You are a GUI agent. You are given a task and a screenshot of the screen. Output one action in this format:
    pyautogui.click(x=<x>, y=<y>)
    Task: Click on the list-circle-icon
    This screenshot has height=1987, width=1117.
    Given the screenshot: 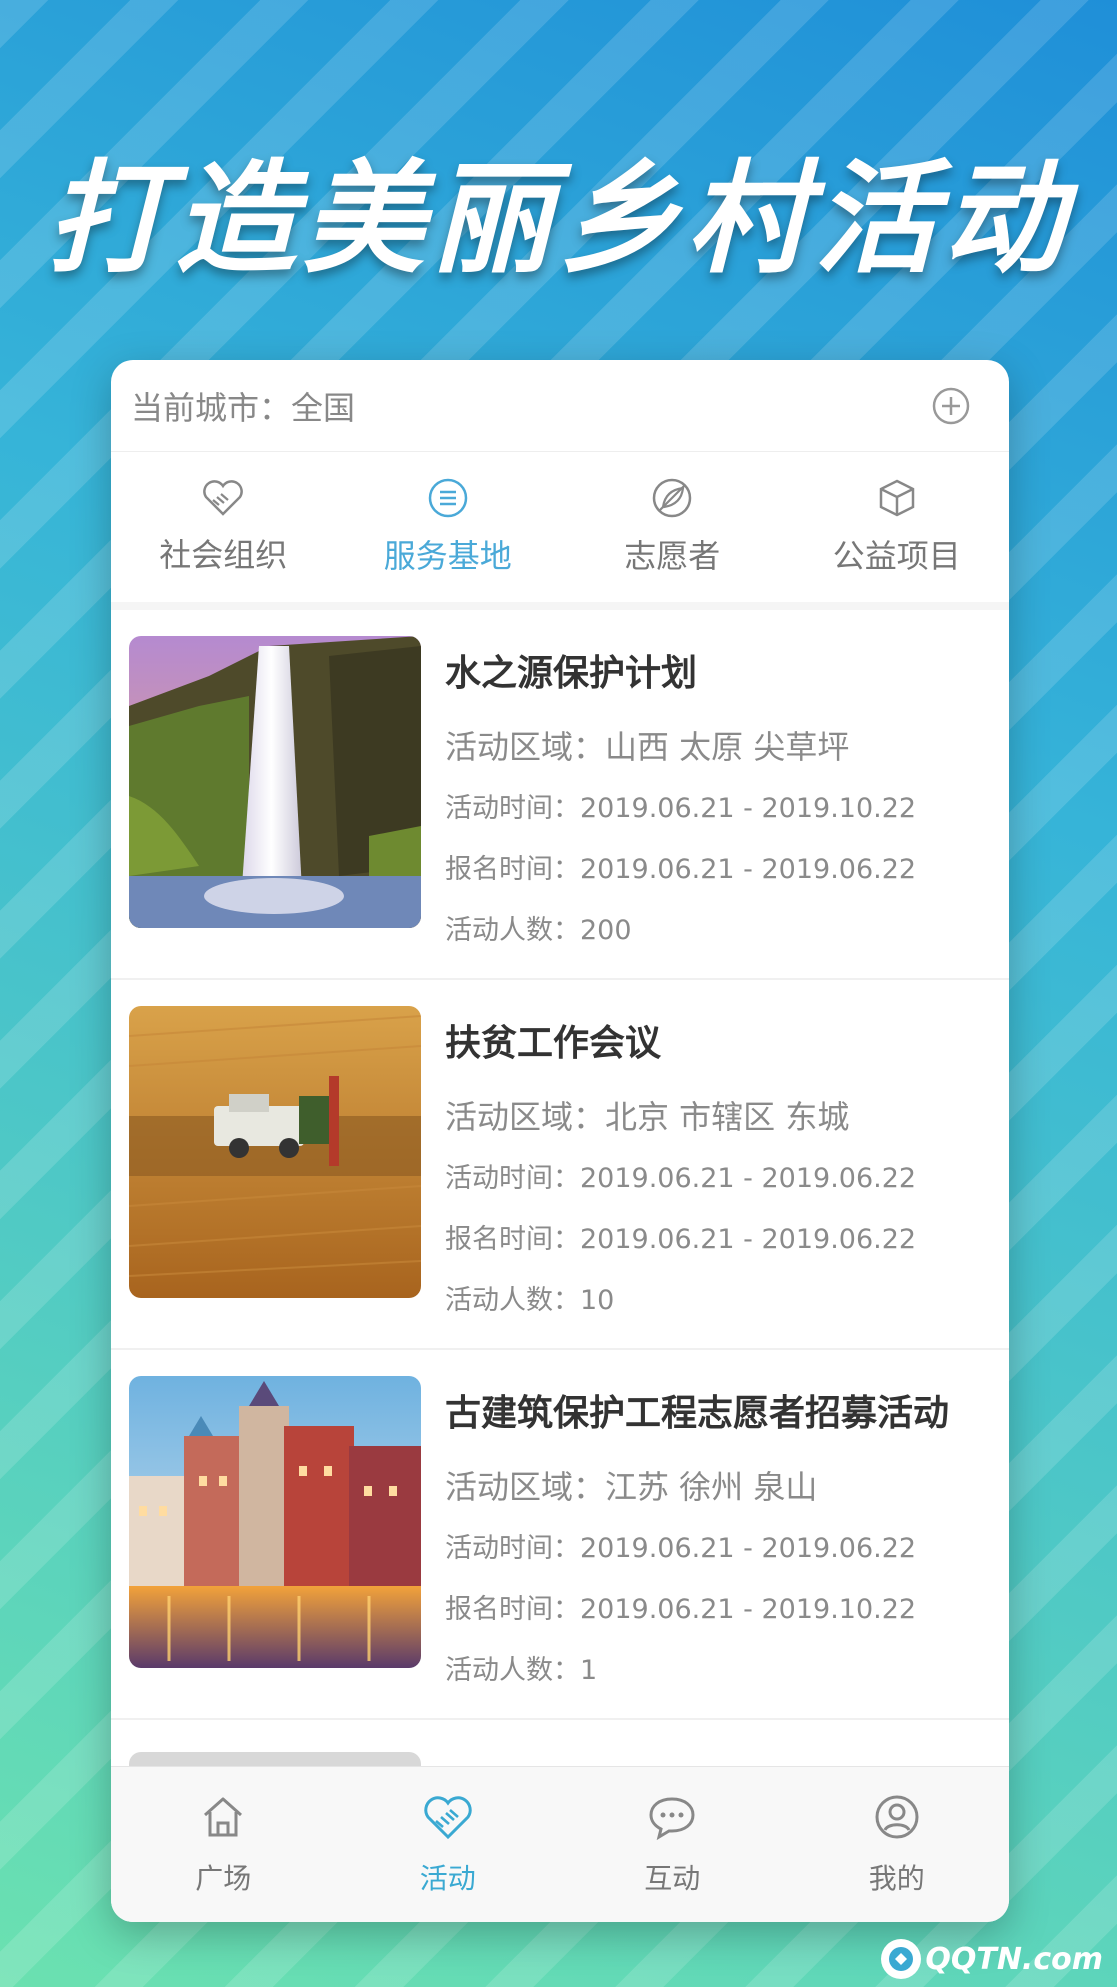 What is the action you would take?
    pyautogui.click(x=448, y=500)
    